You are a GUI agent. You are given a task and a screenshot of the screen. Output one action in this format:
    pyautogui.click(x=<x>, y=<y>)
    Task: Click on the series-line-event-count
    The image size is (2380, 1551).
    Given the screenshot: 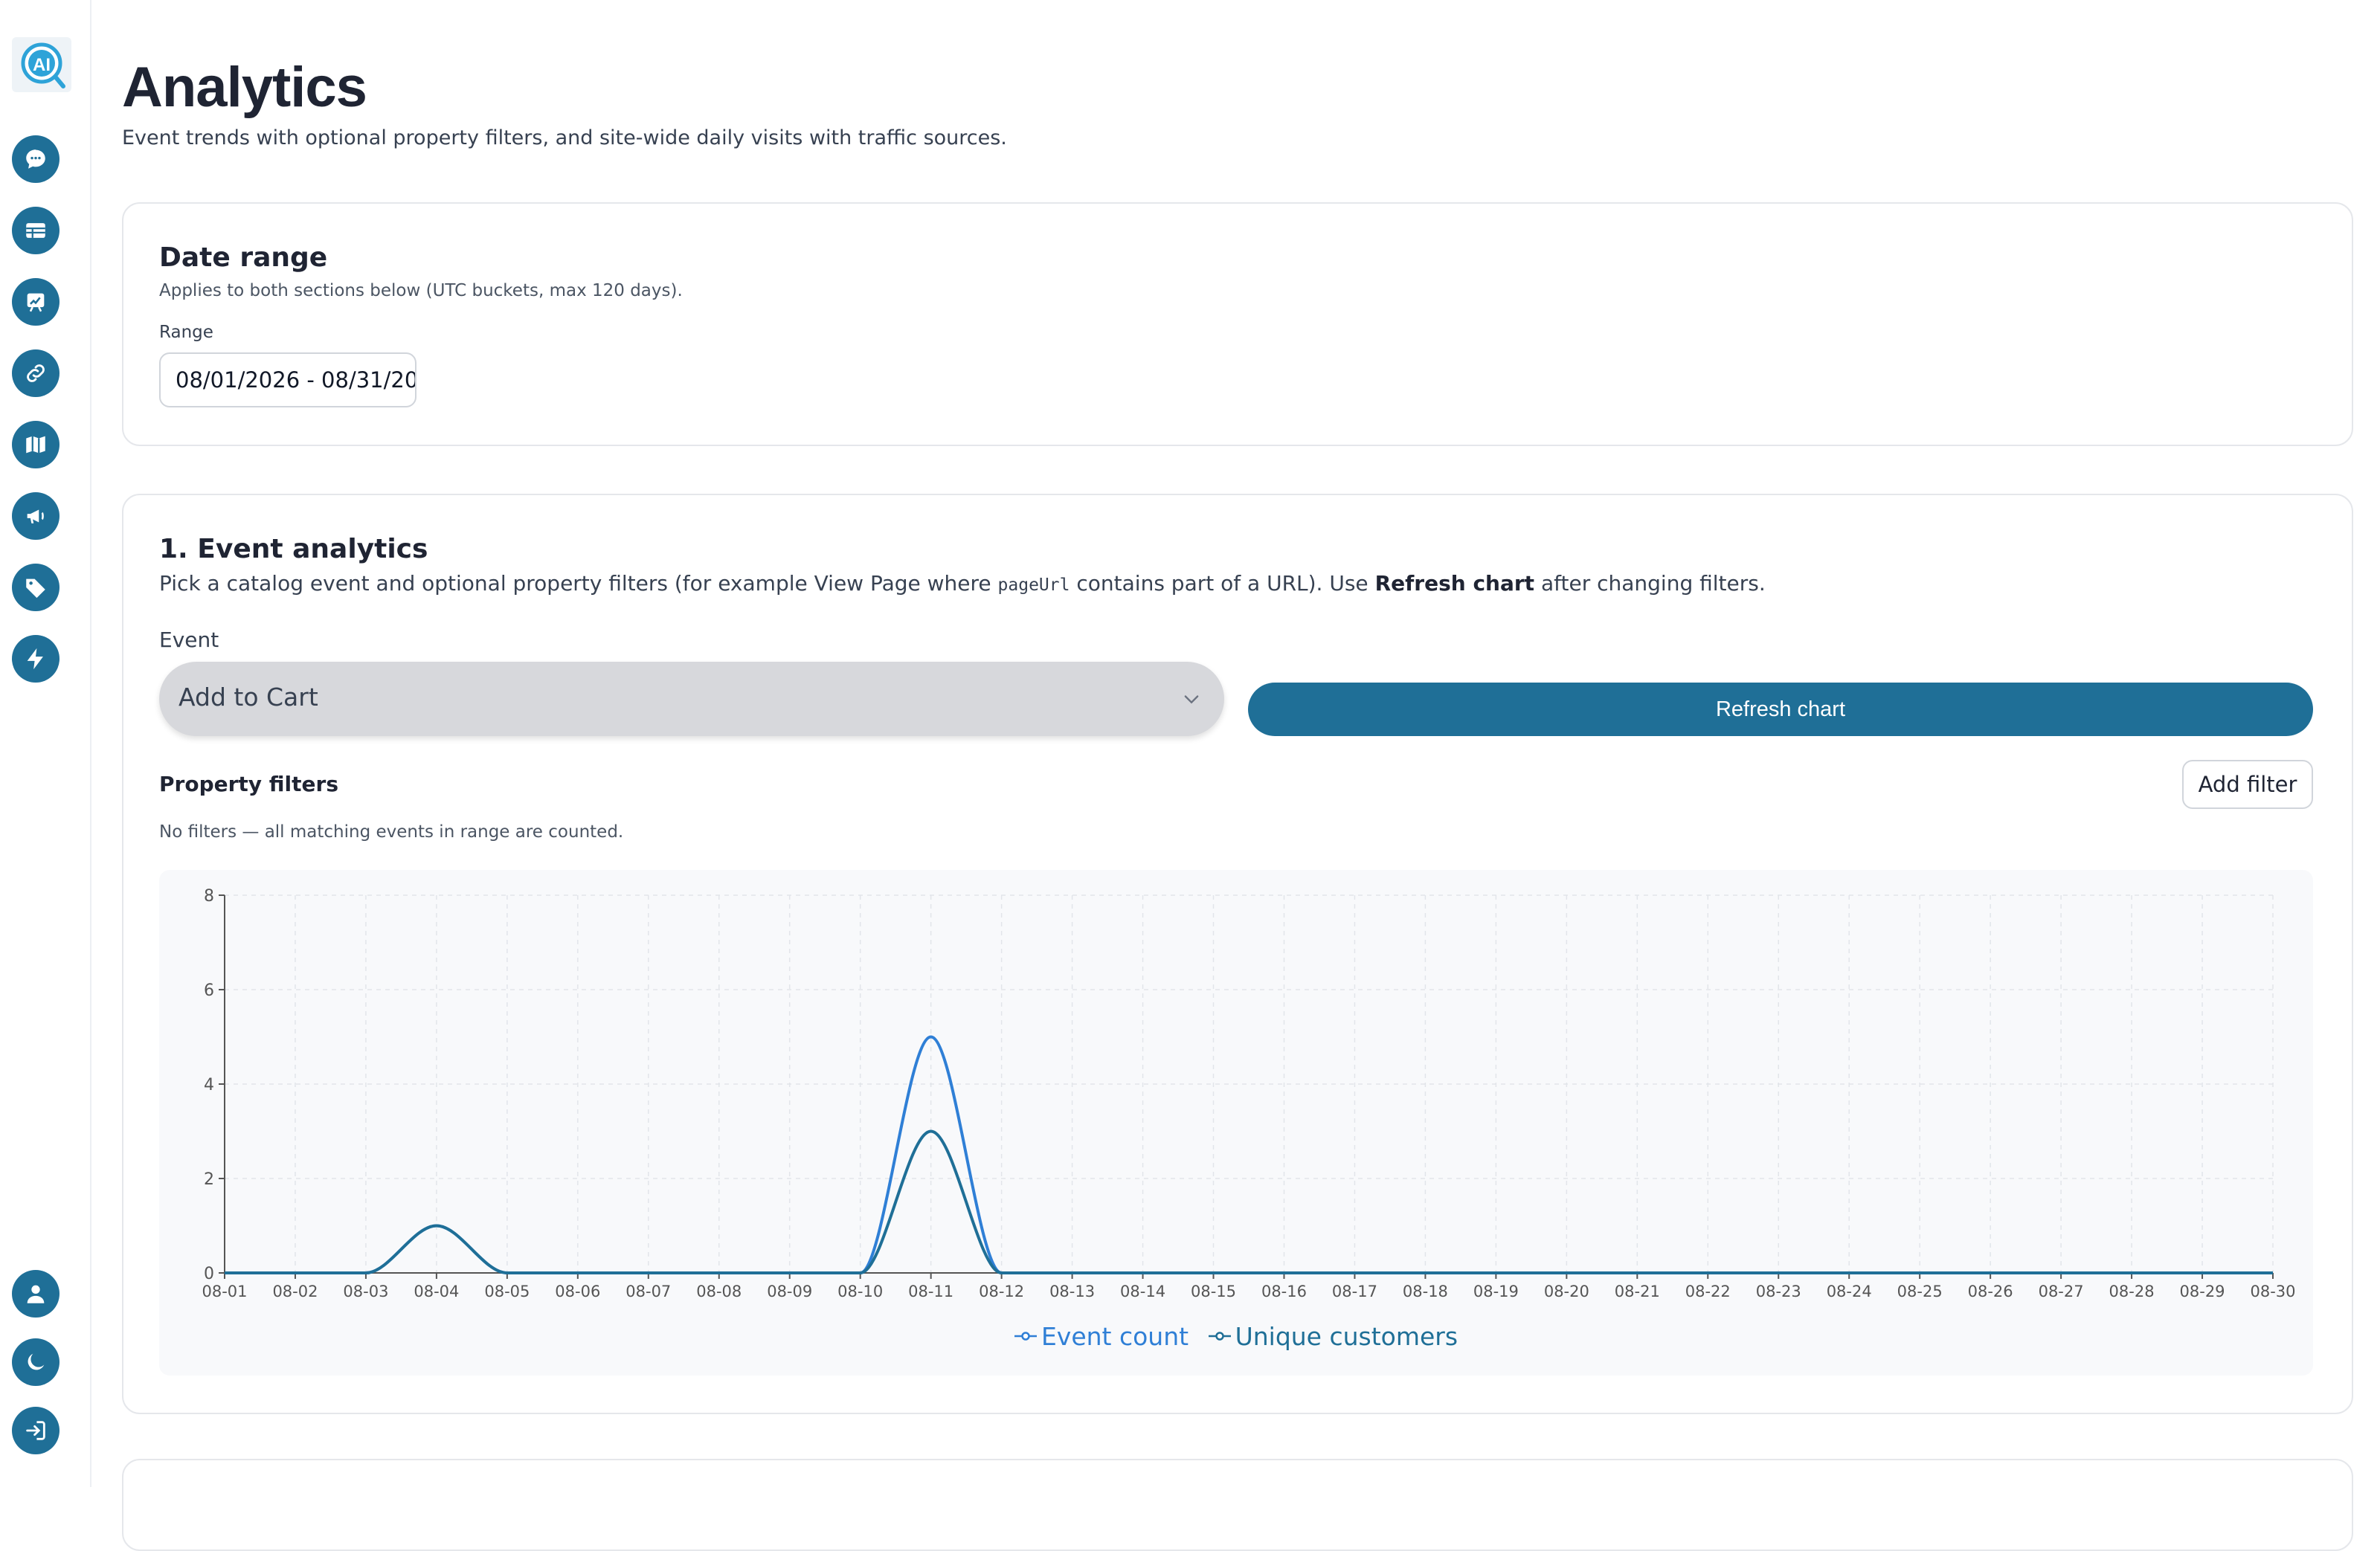 What is the action you would take?
    pyautogui.click(x=1249, y=1155)
    